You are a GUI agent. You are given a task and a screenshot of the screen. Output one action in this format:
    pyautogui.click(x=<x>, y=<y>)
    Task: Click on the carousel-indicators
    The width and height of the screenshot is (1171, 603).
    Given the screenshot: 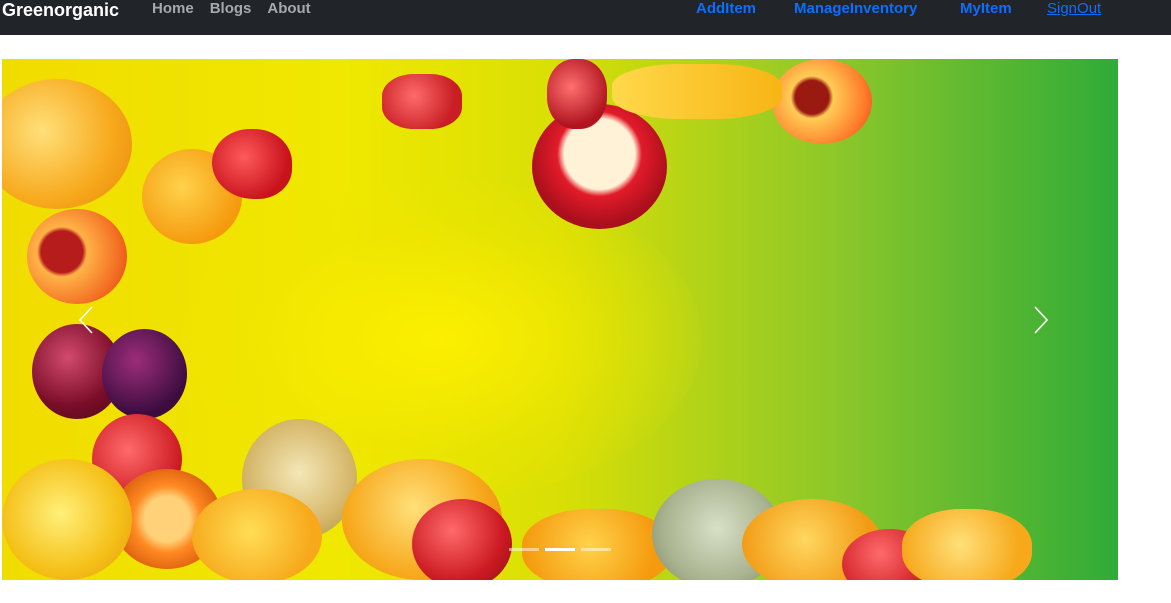 What is the action you would take?
    pyautogui.click(x=560, y=551)
    